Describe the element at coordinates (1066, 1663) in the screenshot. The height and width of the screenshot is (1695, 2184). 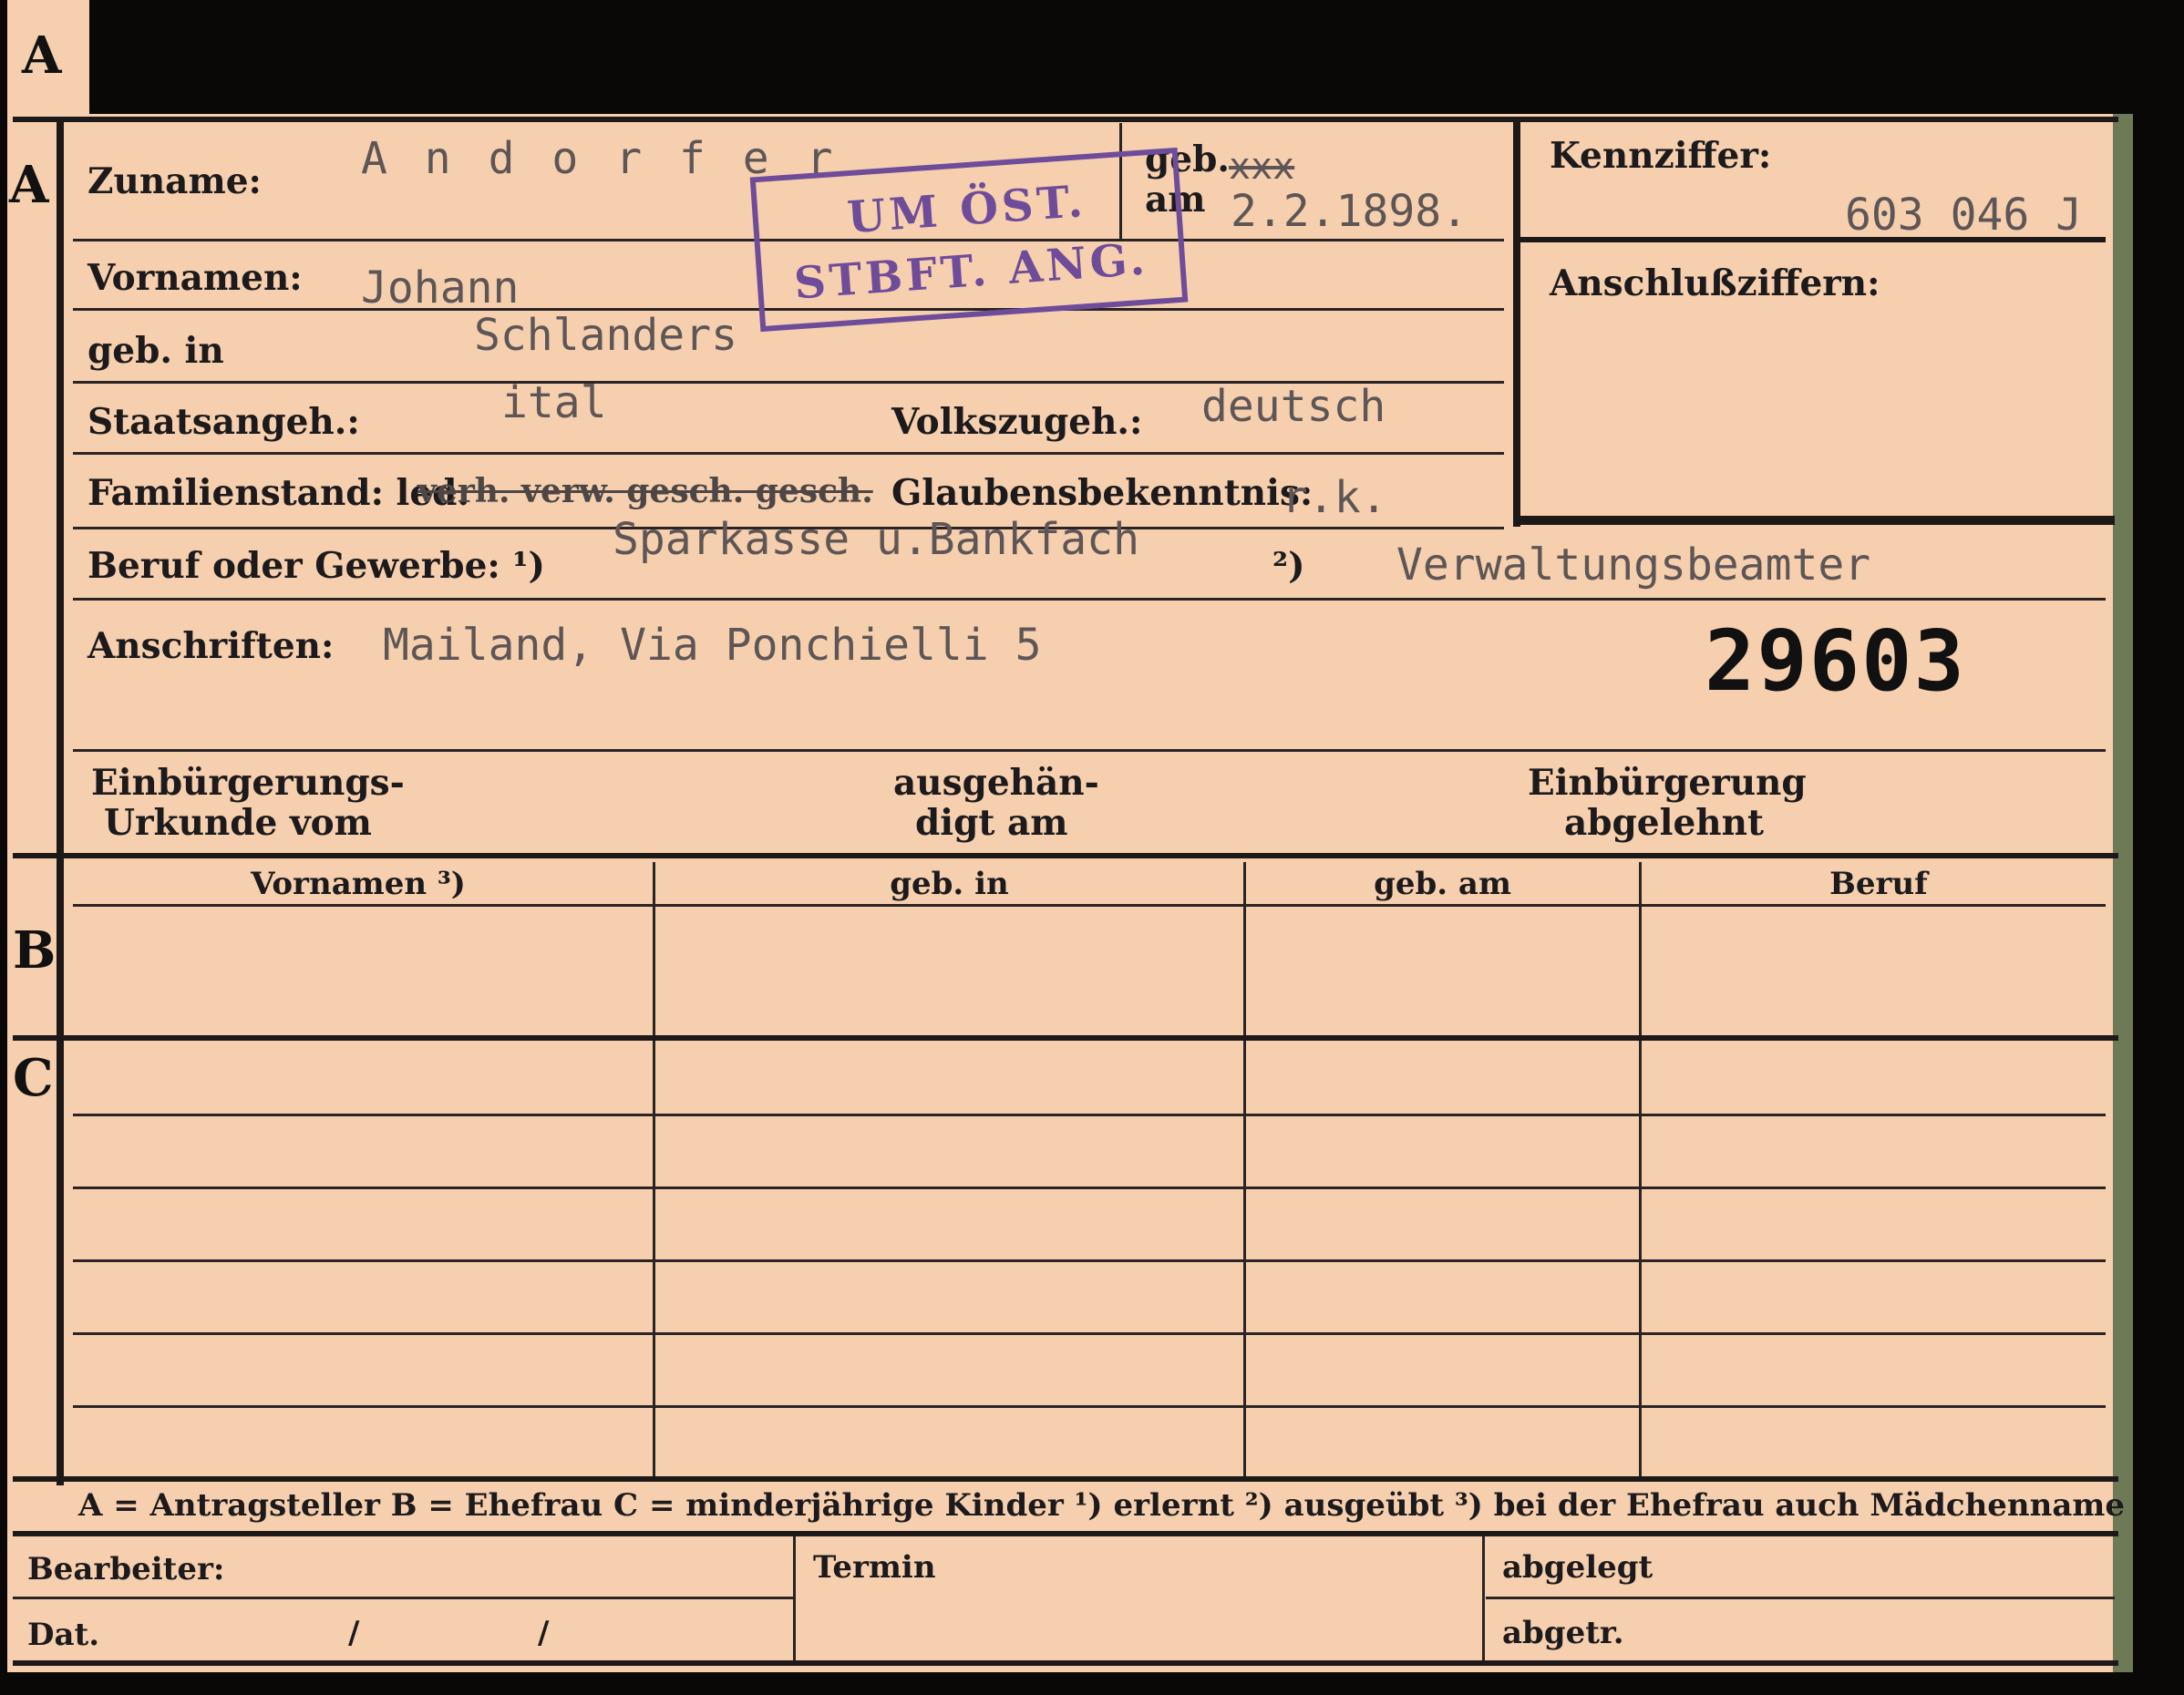
I see `card-bottom-rule` at that location.